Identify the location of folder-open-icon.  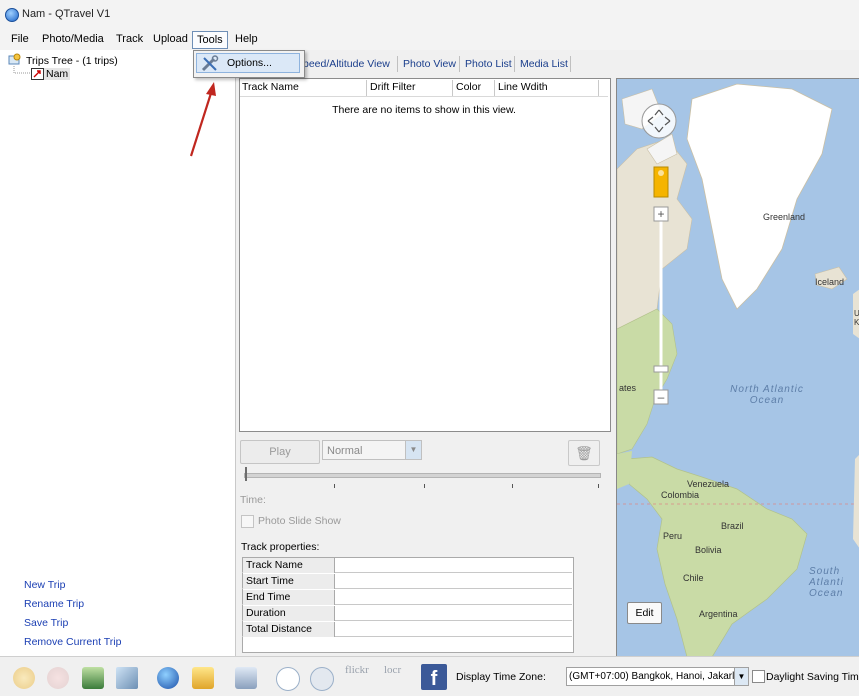
(203, 678).